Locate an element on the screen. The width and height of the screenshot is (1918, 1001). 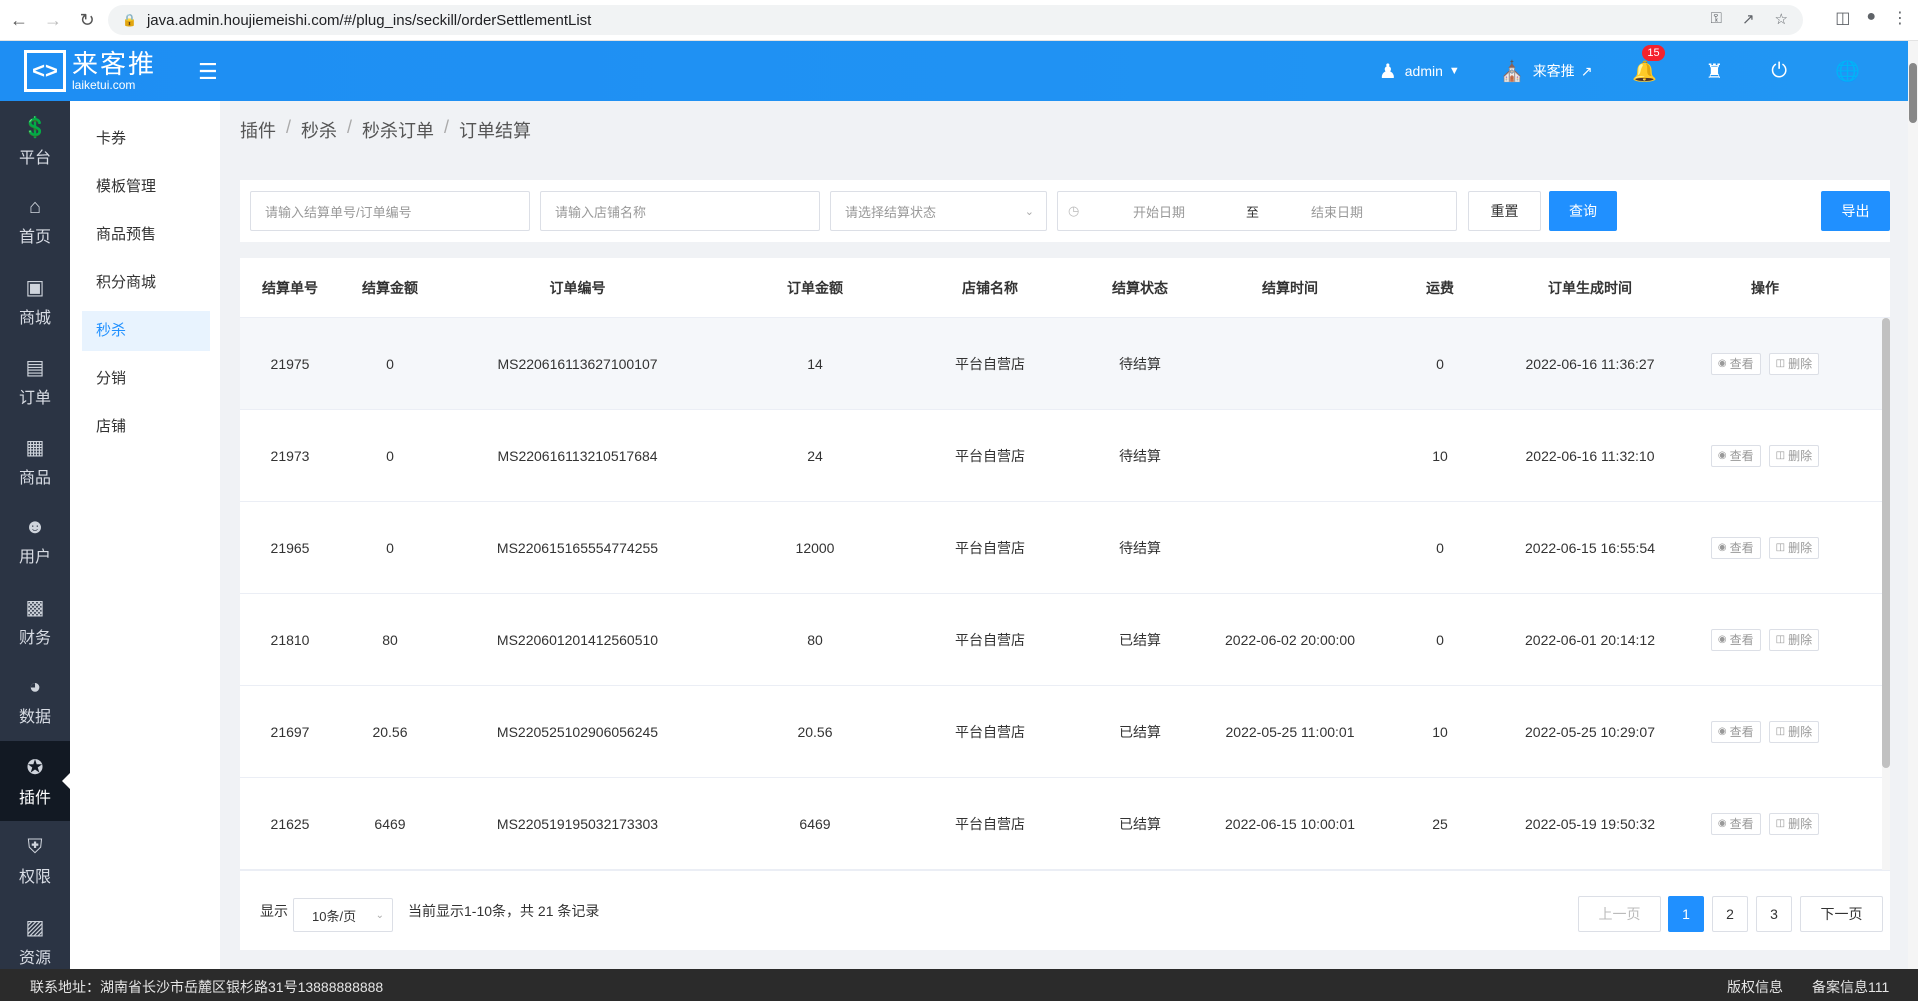
column-header: 订单生成时间 is located at coordinates (1590, 287).